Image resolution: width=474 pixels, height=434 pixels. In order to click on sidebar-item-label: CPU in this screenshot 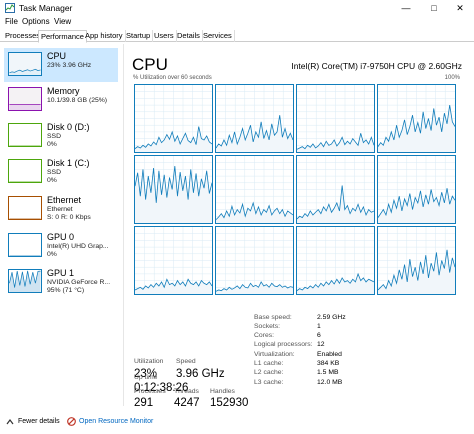, I will do `click(57, 56)`.